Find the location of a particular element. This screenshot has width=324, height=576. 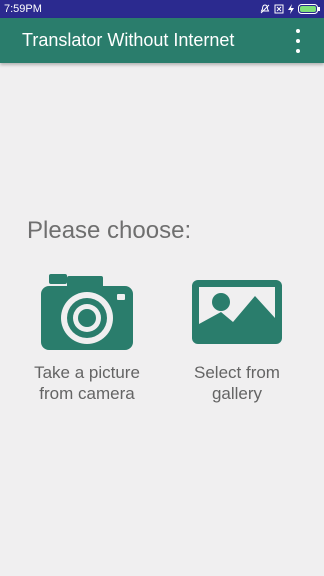

sim-x-icon is located at coordinates (279, 9).